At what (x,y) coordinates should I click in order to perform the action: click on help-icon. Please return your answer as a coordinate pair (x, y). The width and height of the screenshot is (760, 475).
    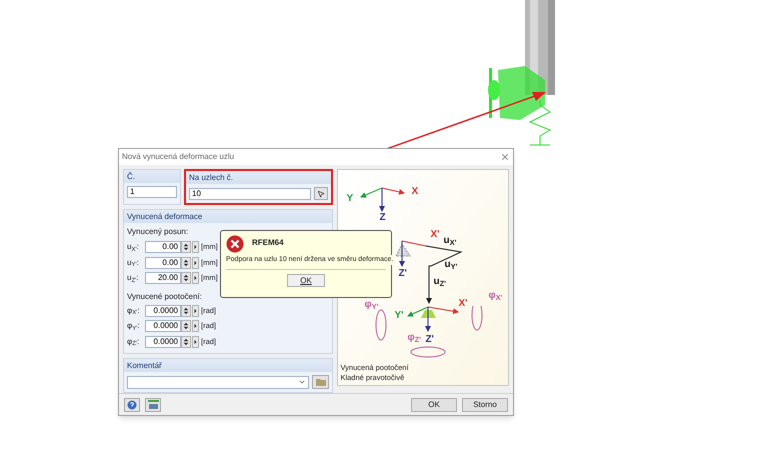
    Looking at the image, I should click on (132, 405).